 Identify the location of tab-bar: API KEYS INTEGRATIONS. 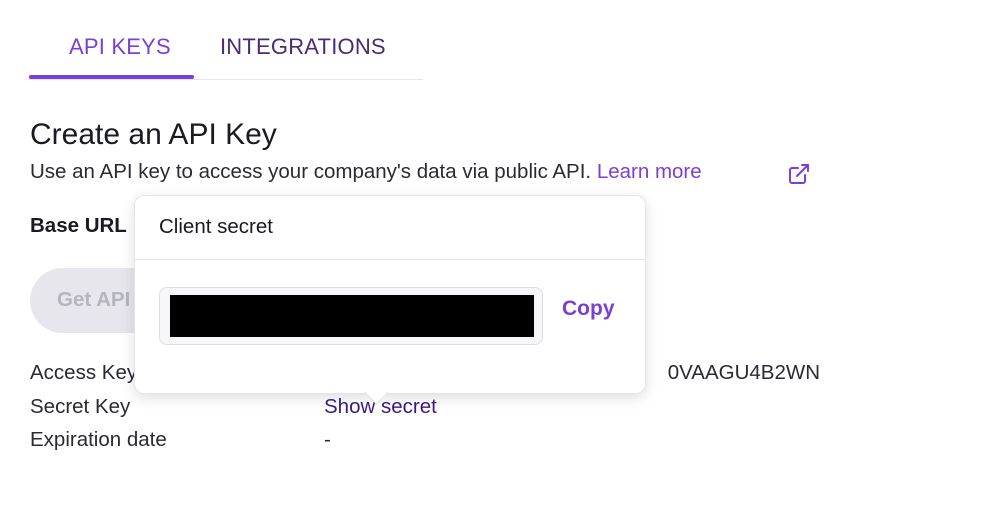
(226, 40).